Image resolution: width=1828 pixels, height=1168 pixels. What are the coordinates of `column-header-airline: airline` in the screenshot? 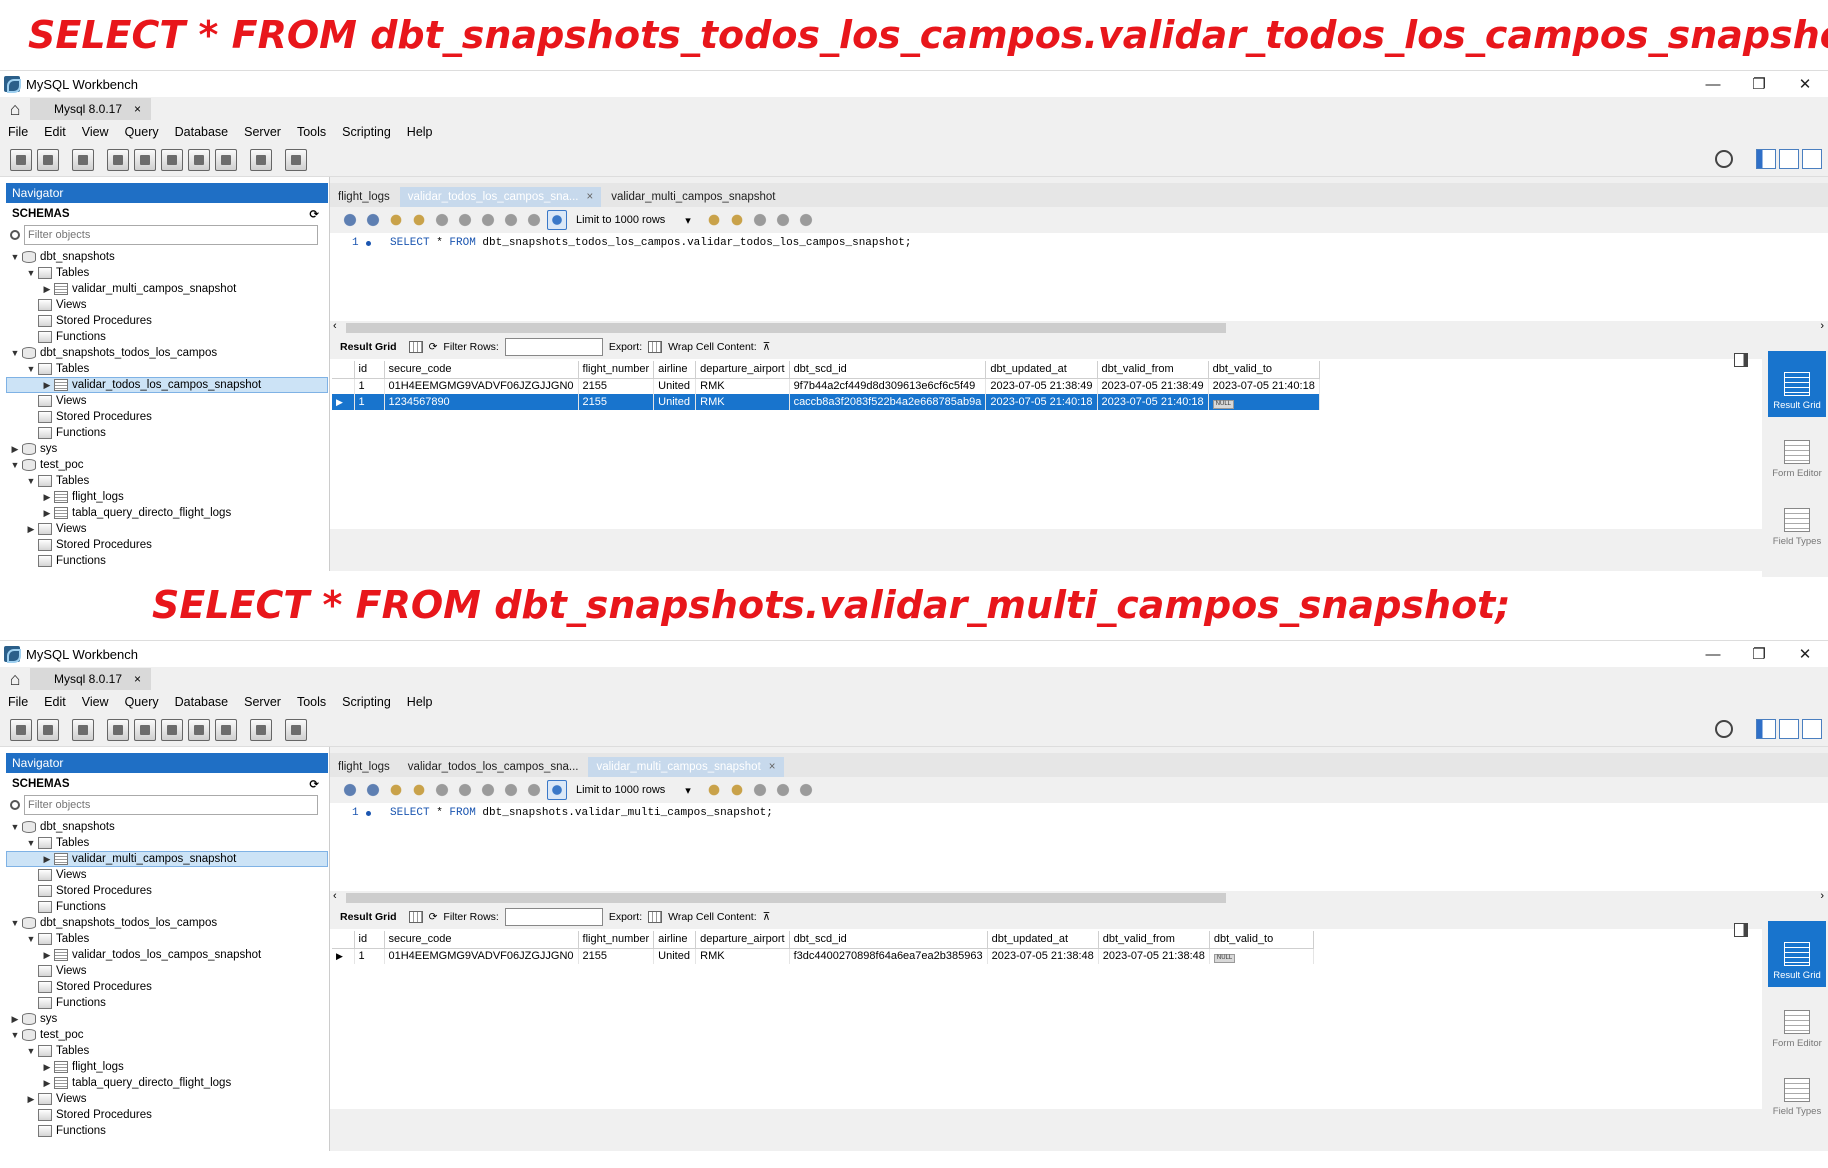 It's located at (675, 940).